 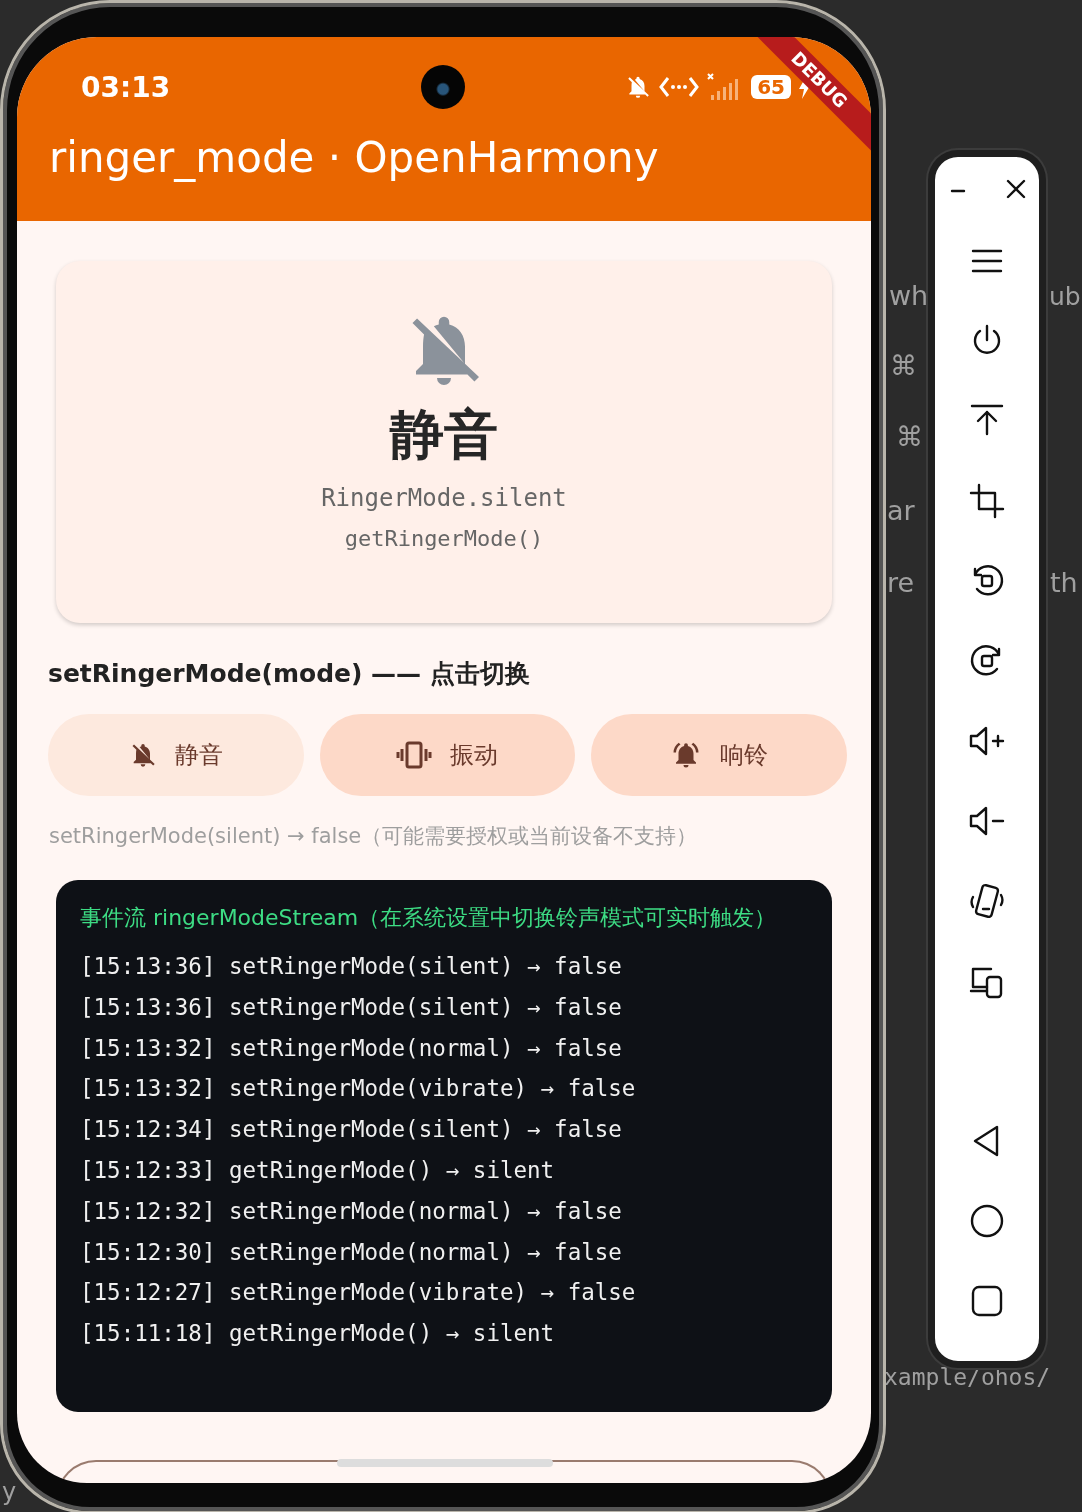 I want to click on mode-button: 振动, so click(x=447, y=755).